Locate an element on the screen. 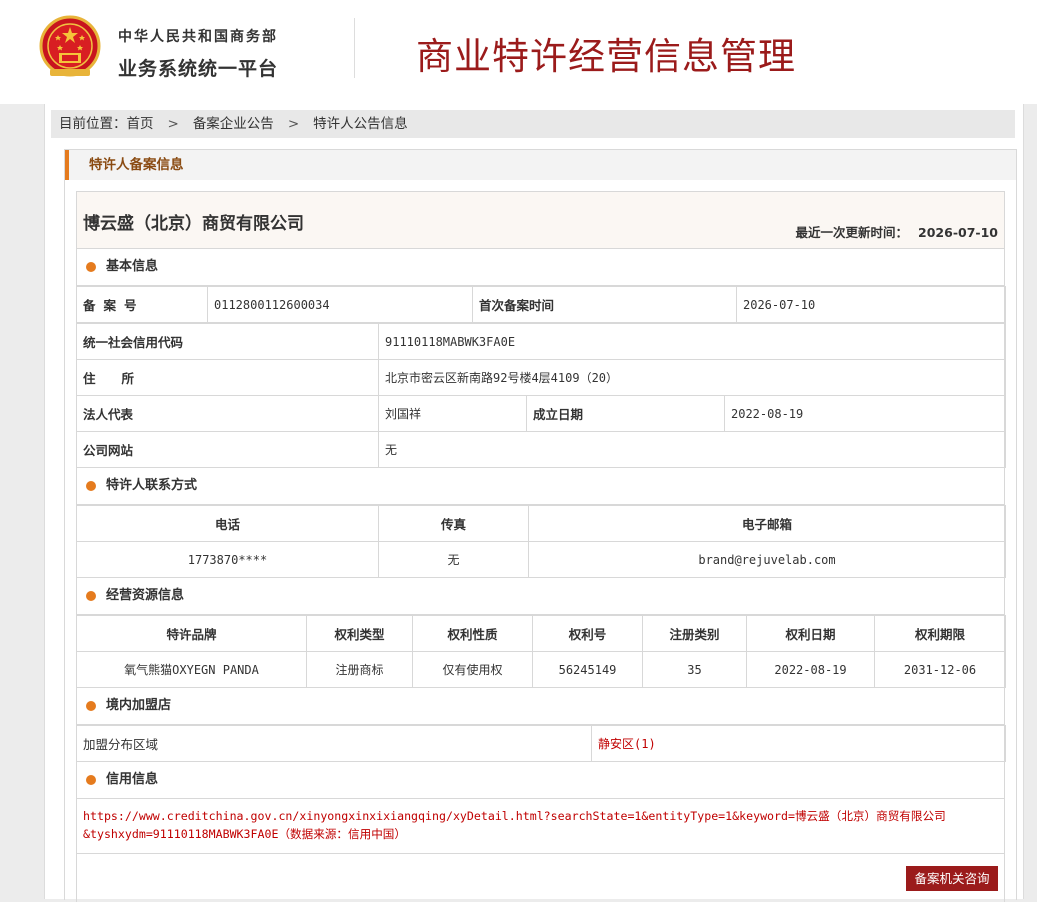 This screenshot has width=1037, height=902. basic-info-table-1: 备案号 0112800112600034 首次备案时间 2026-07-10 is located at coordinates (541, 304).